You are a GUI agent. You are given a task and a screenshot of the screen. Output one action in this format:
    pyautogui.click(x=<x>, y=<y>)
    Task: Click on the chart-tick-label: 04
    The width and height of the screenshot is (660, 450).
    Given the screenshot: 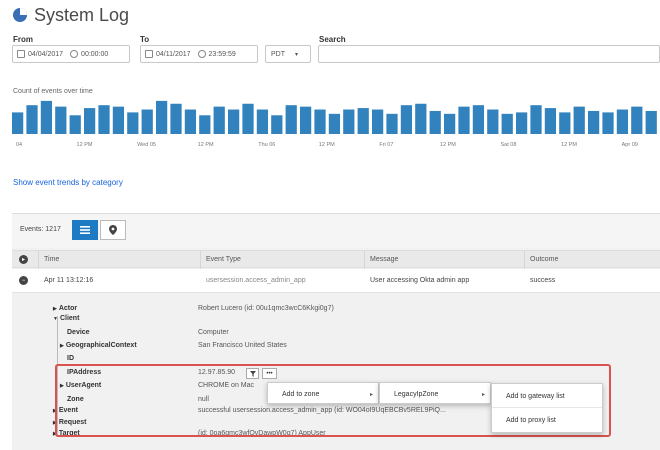 What is the action you would take?
    pyautogui.click(x=19, y=145)
    